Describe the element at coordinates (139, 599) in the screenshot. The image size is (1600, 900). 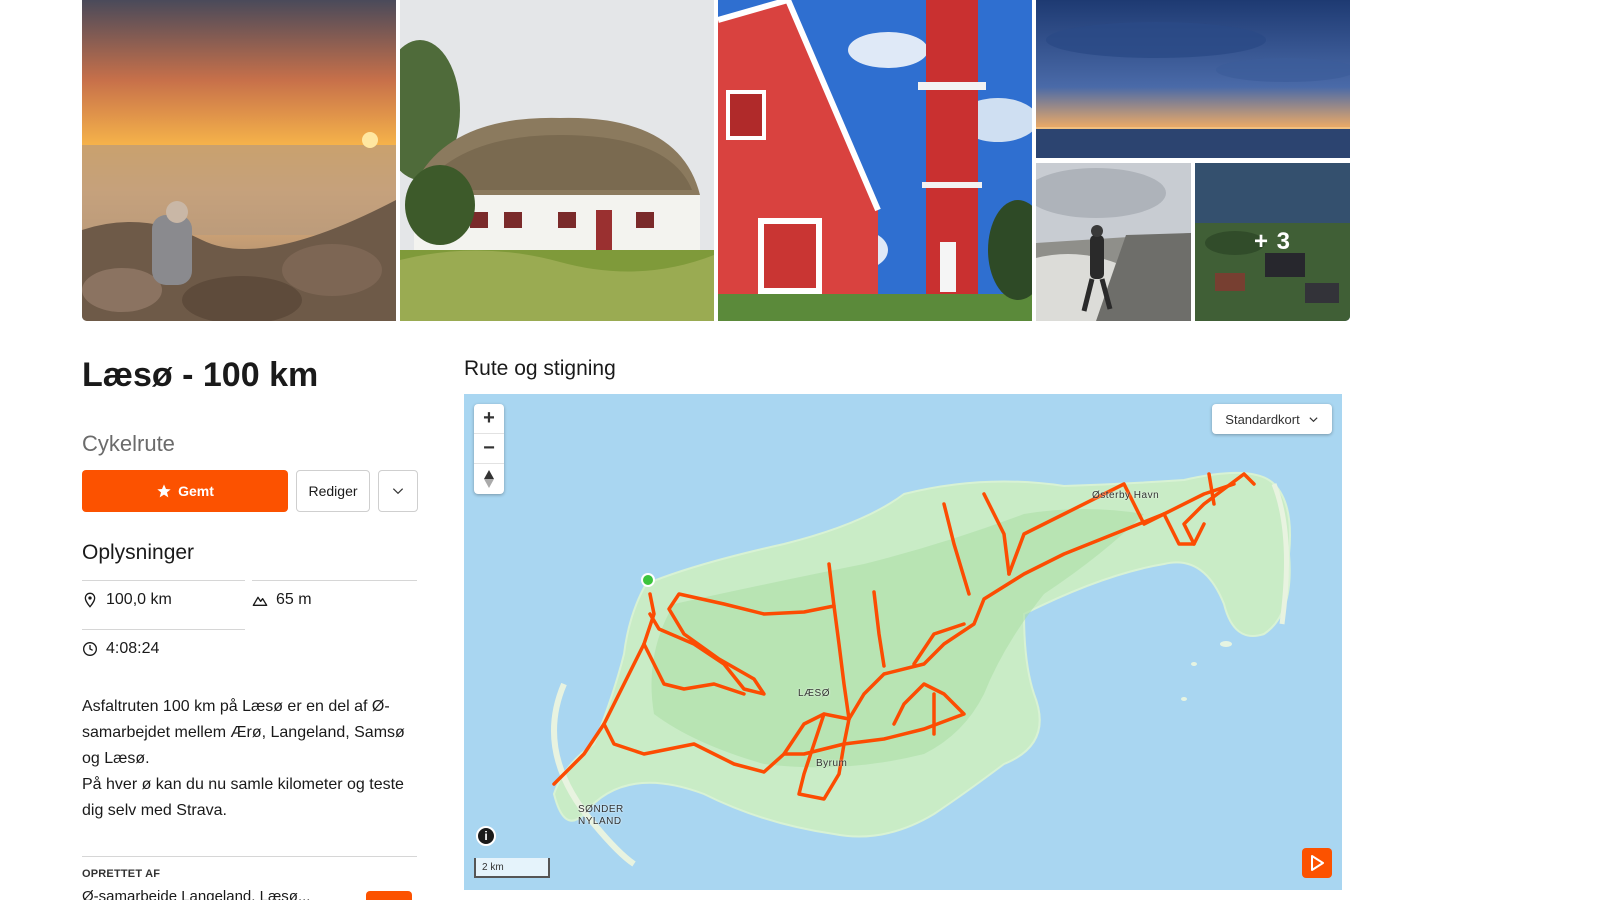
I see `distance-value: 100,0 km` at that location.